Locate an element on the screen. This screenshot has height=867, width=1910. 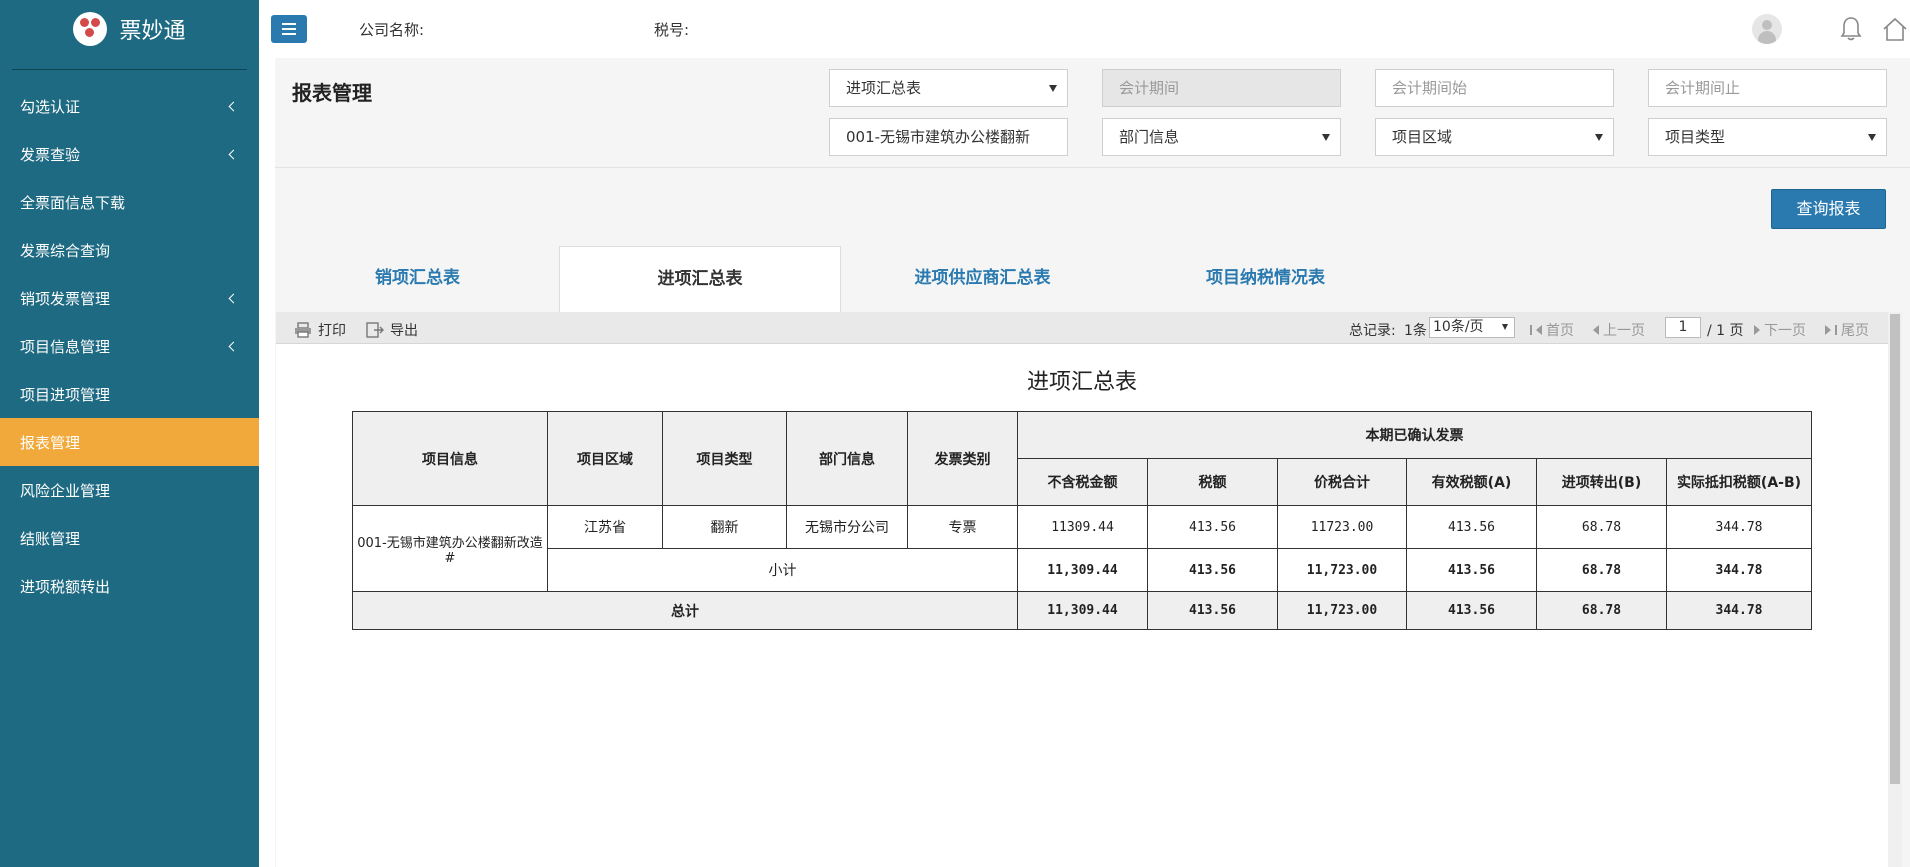
header-region: 项目区域 is located at coordinates (605, 458).